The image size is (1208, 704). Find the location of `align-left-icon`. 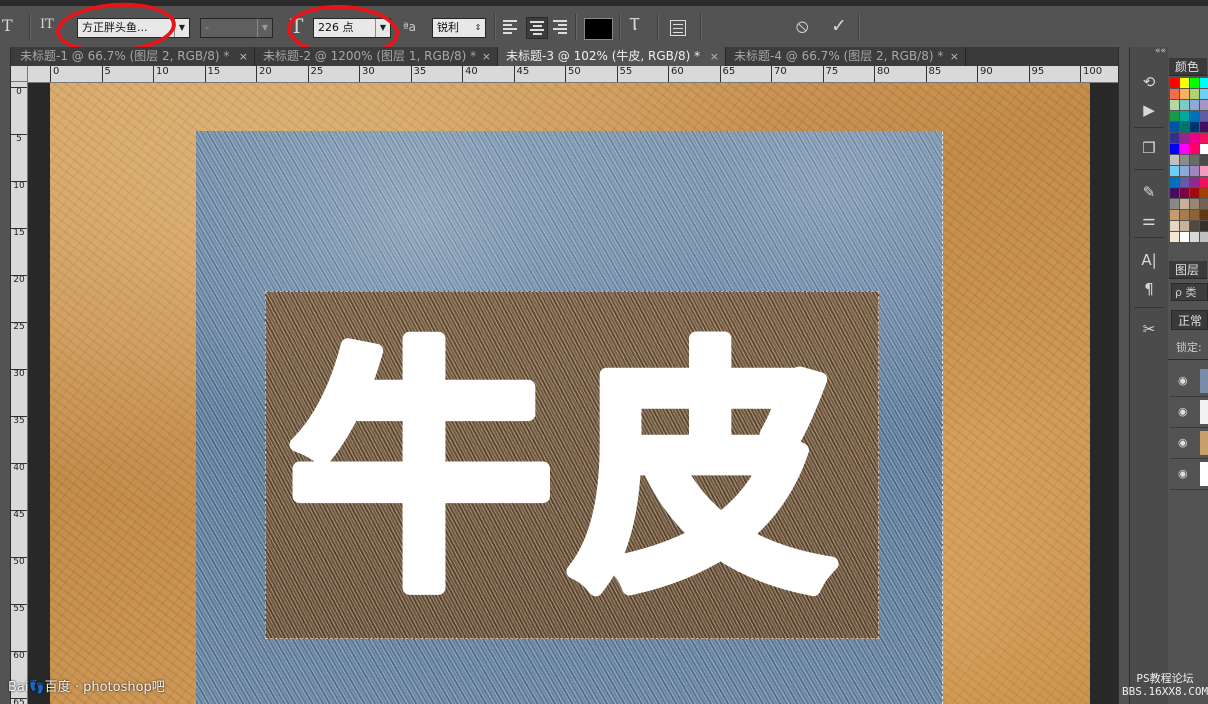

align-left-icon is located at coordinates (510, 27).